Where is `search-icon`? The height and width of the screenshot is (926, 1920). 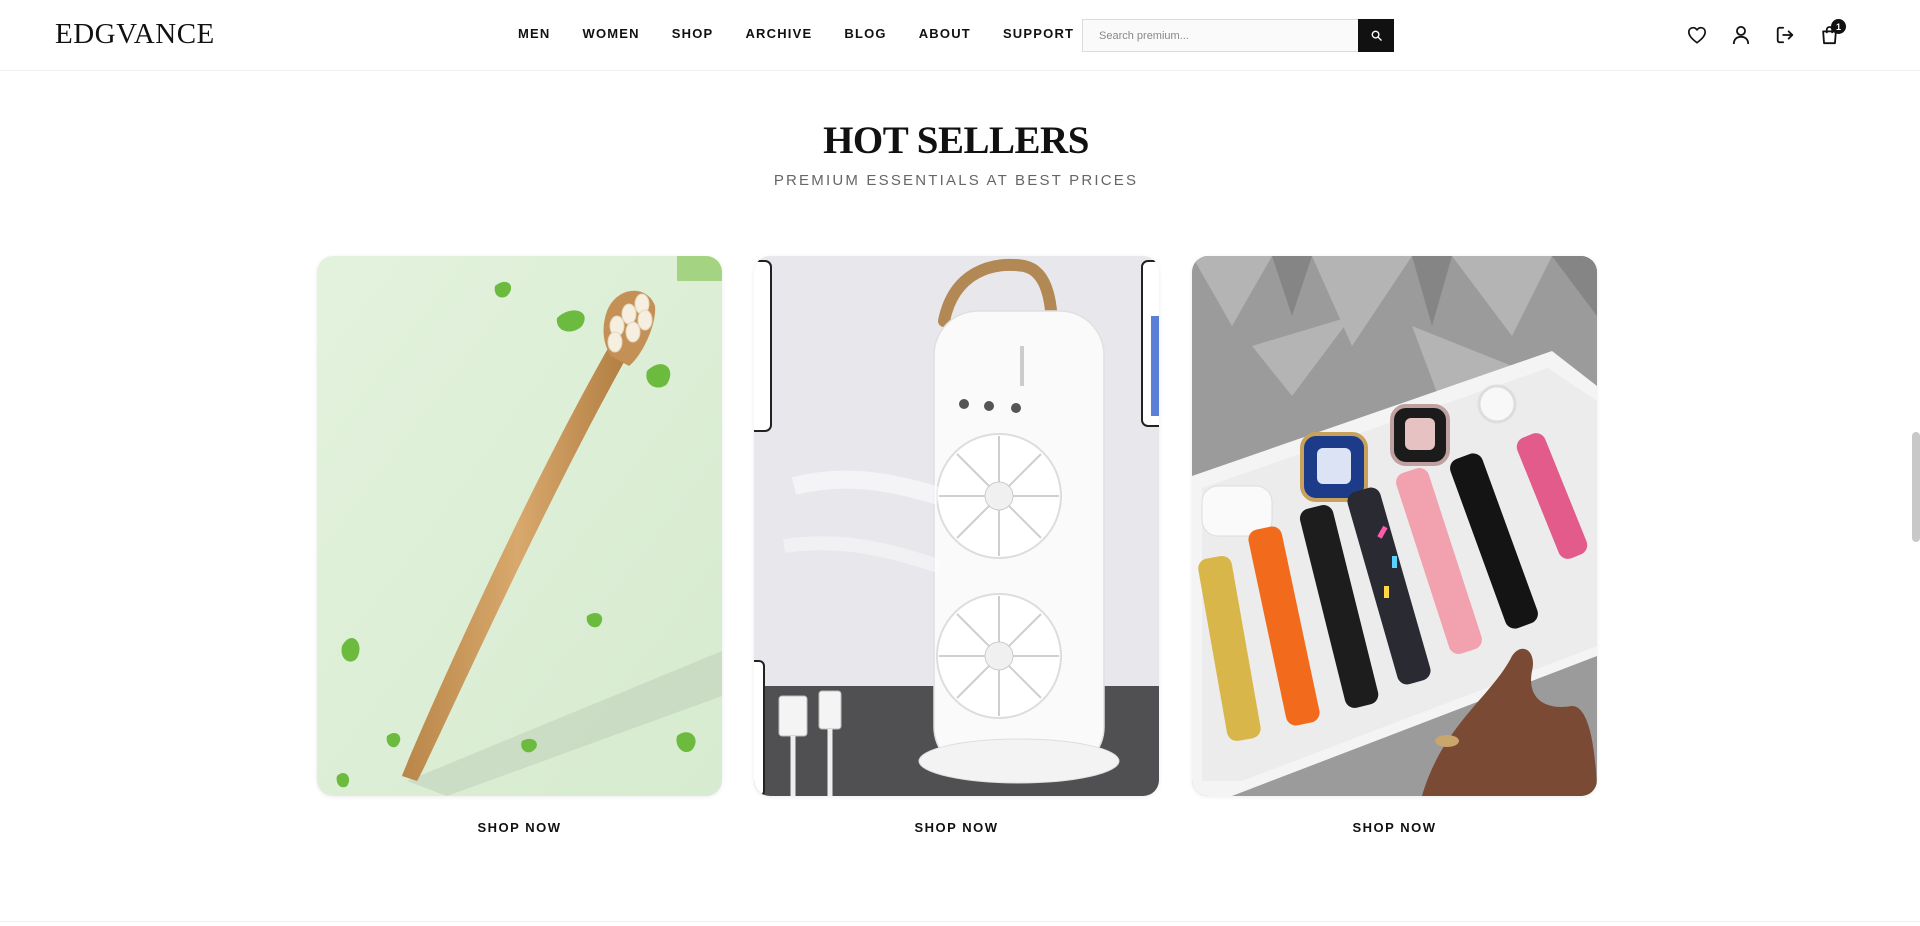
search-icon is located at coordinates (1376, 35).